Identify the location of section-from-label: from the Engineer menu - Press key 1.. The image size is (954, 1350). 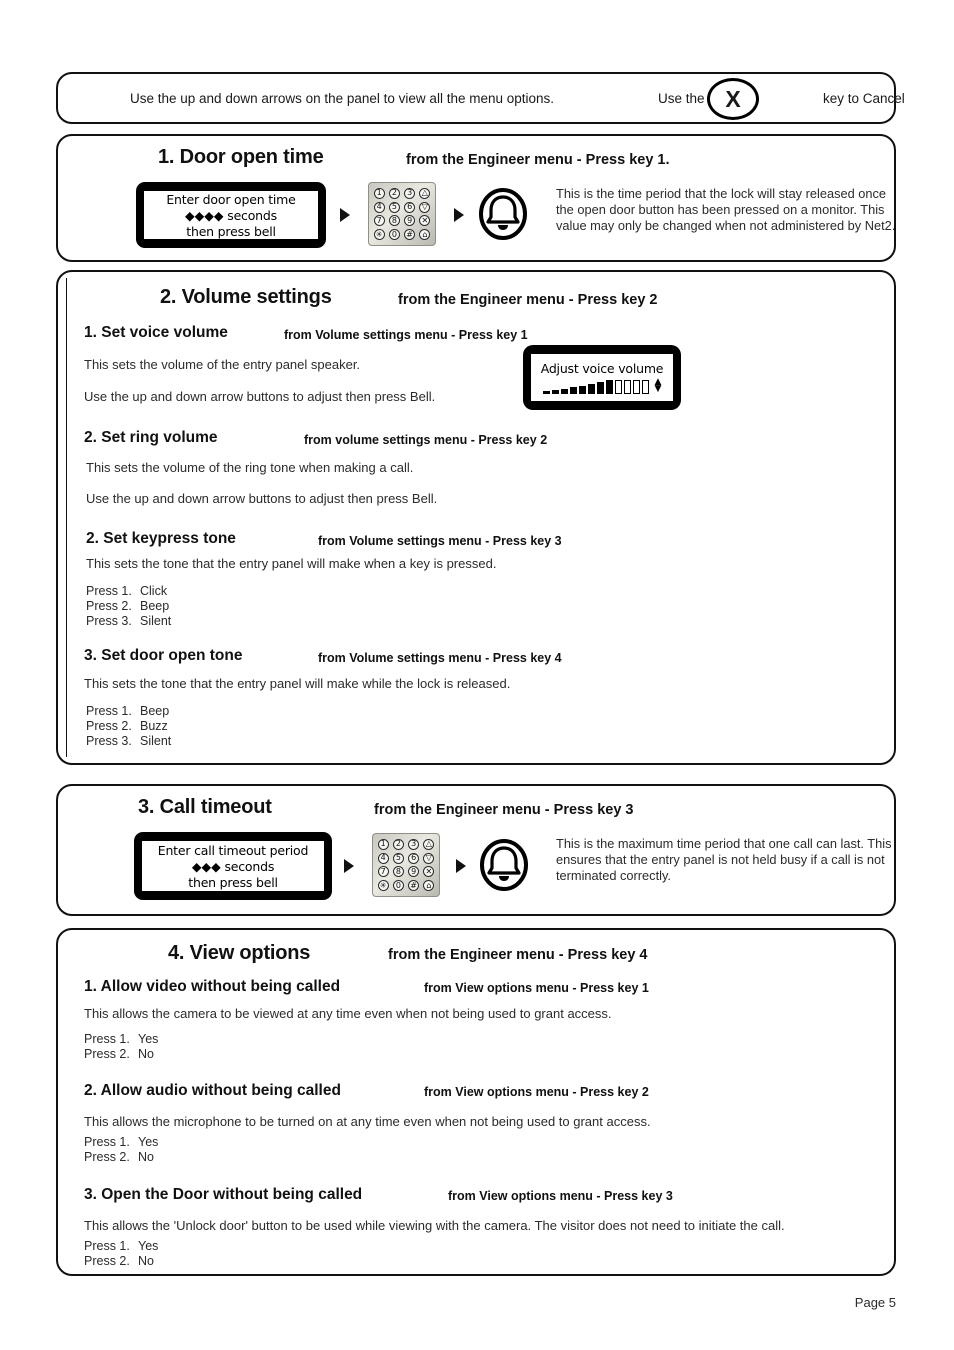
(538, 160).